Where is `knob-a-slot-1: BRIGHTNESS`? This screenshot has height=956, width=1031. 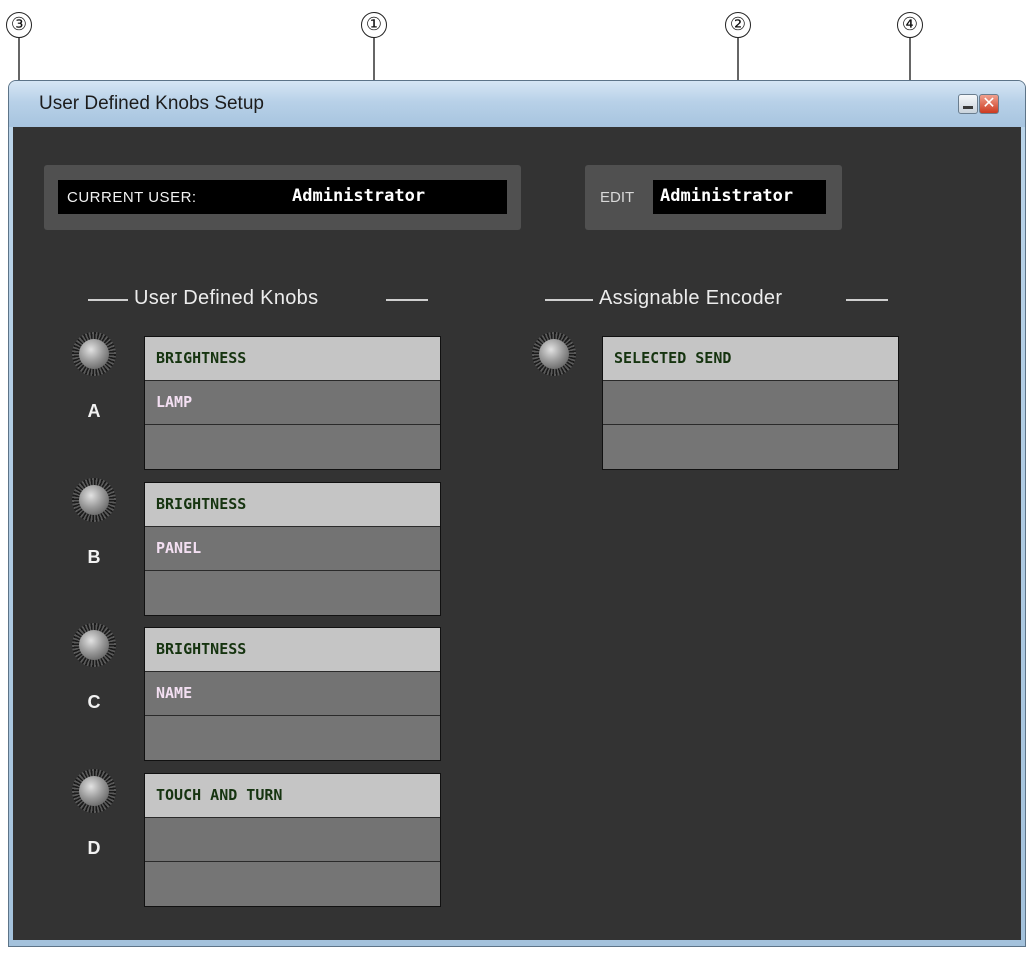
knob-a-slot-1: BRIGHTNESS is located at coordinates (292, 359).